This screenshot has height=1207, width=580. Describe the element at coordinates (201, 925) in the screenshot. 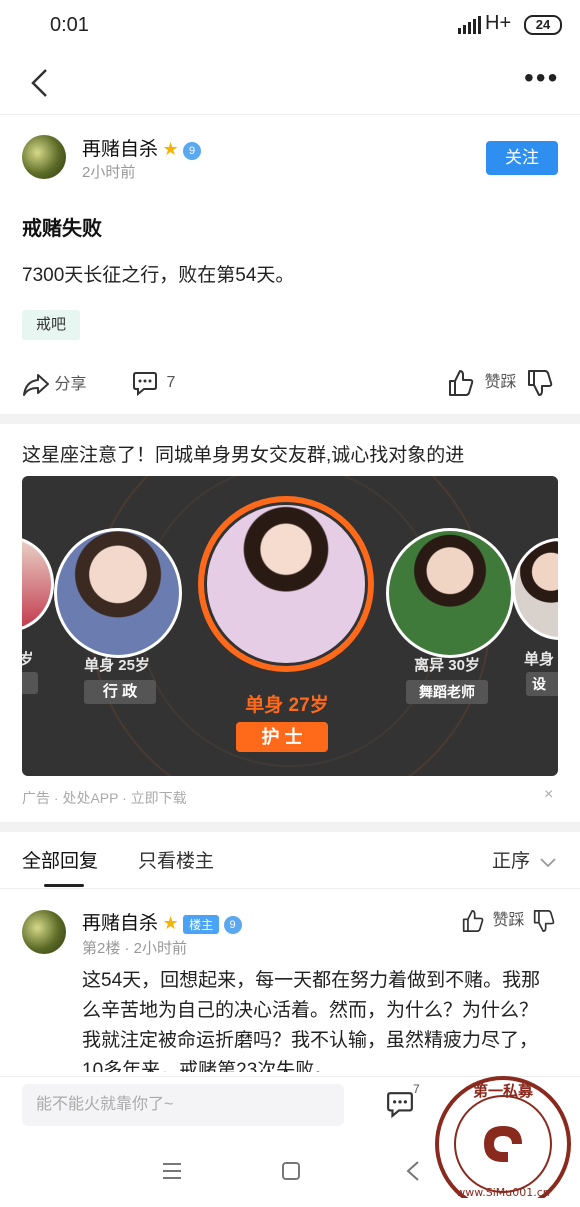

I see `op-badge: 楼主` at that location.